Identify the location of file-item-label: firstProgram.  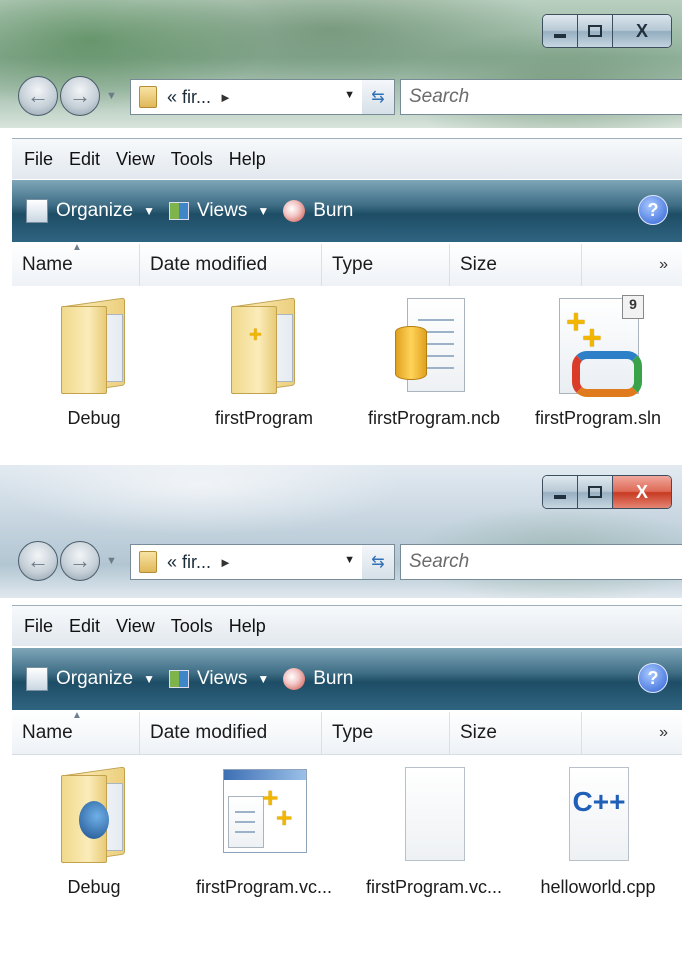
(263, 418).